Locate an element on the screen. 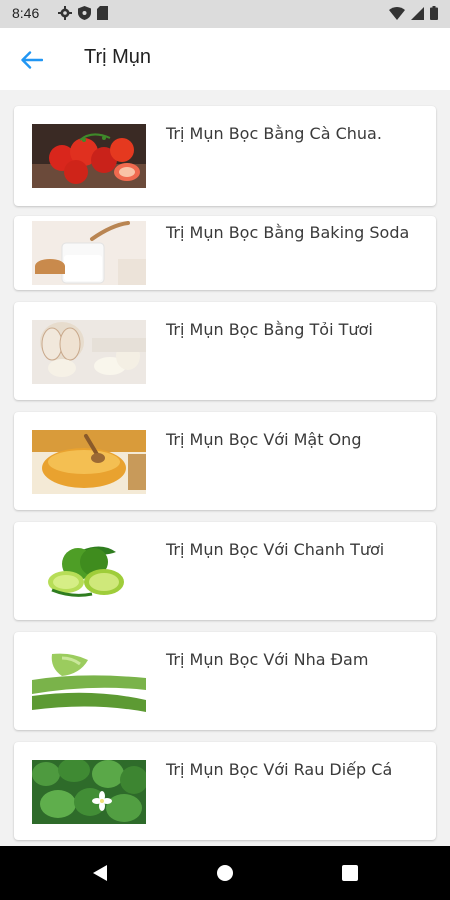  list-item: Trị Mụn Bọc Với Chanh Tươi is located at coordinates (225, 571).